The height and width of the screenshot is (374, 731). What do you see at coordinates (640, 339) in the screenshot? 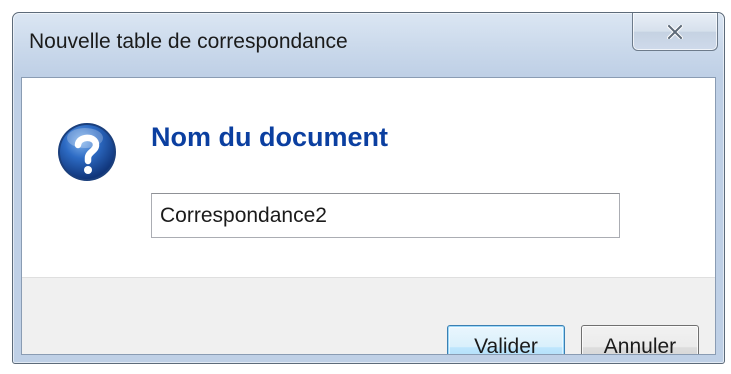
I see `cancel-button: Annuler` at bounding box center [640, 339].